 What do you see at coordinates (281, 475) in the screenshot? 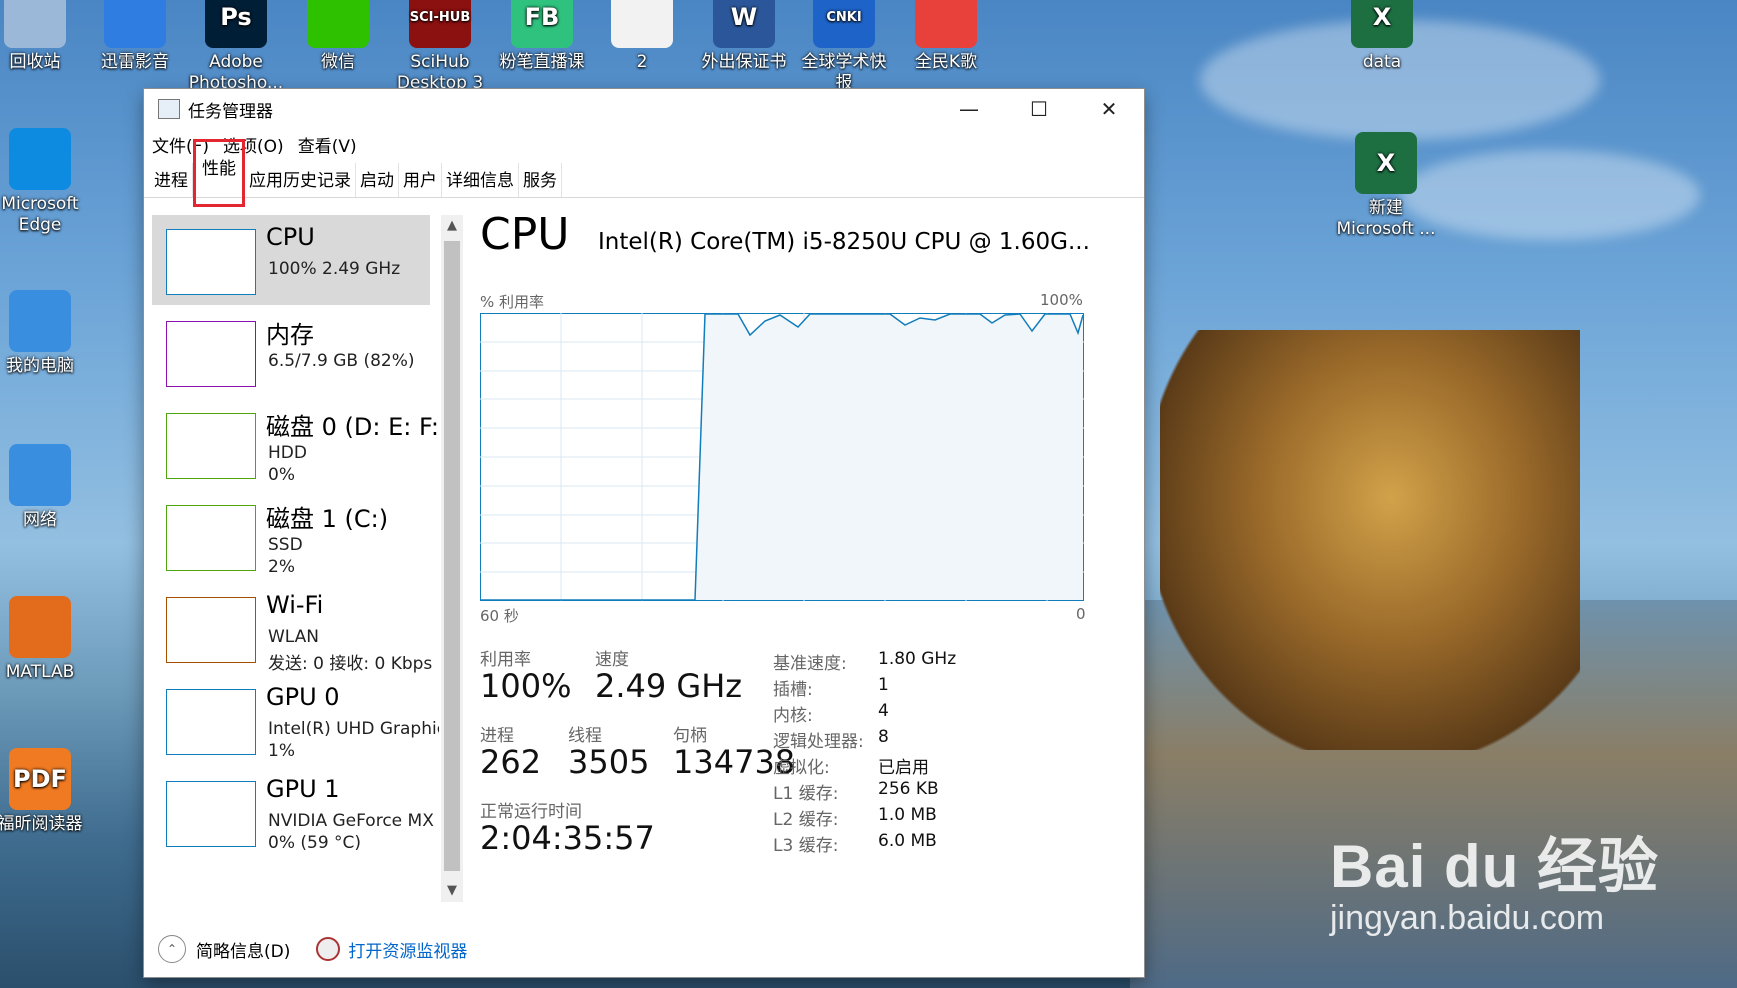
I see `sidebar-item-detail: 0%` at bounding box center [281, 475].